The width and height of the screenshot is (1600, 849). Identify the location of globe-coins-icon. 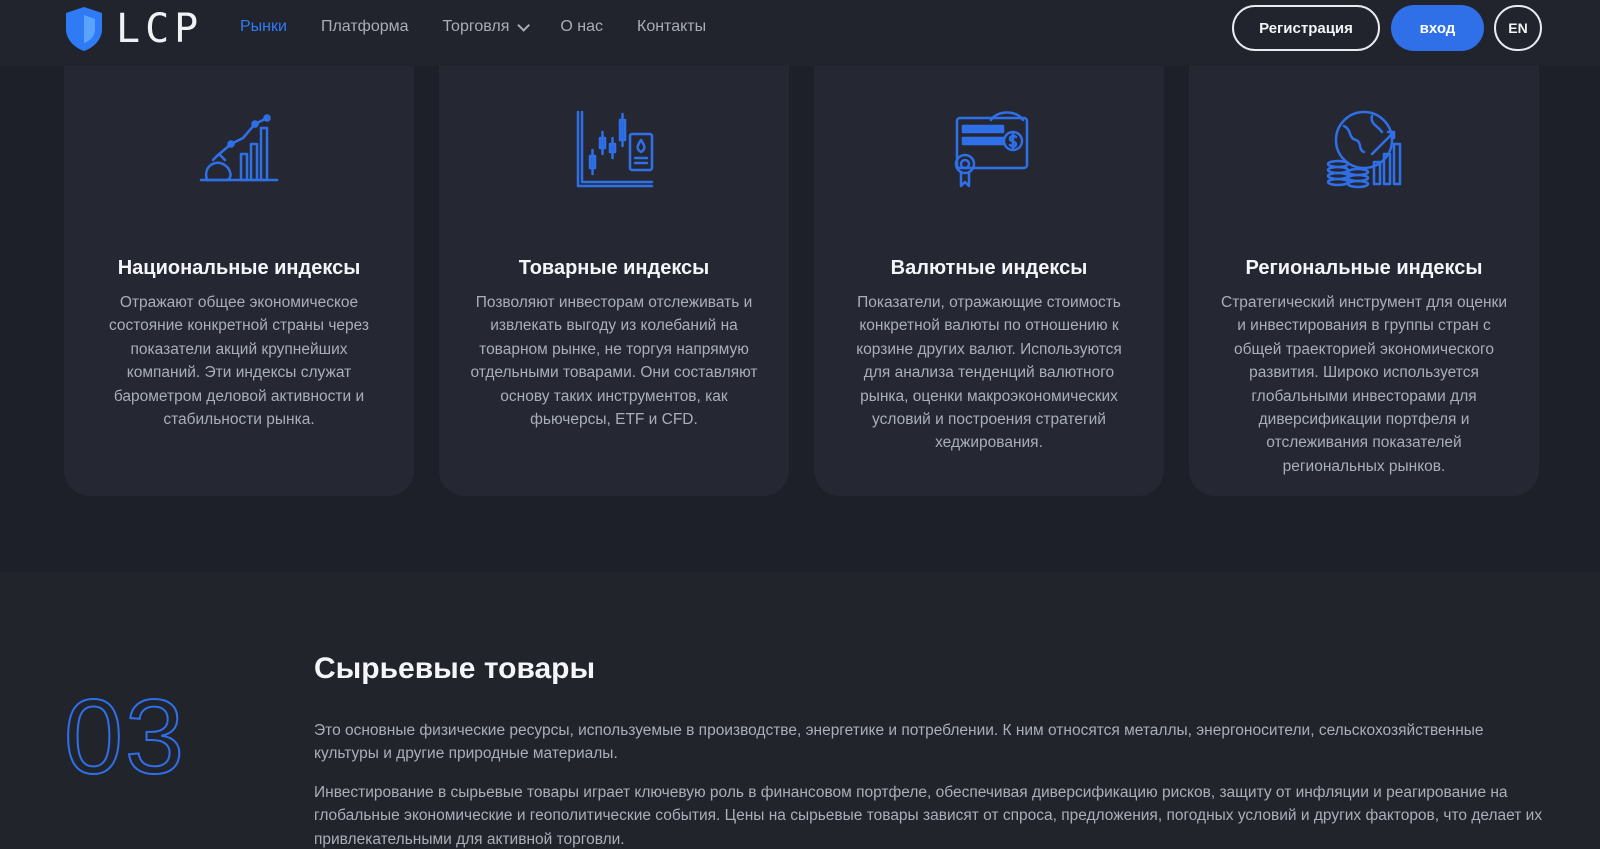
(1364, 149).